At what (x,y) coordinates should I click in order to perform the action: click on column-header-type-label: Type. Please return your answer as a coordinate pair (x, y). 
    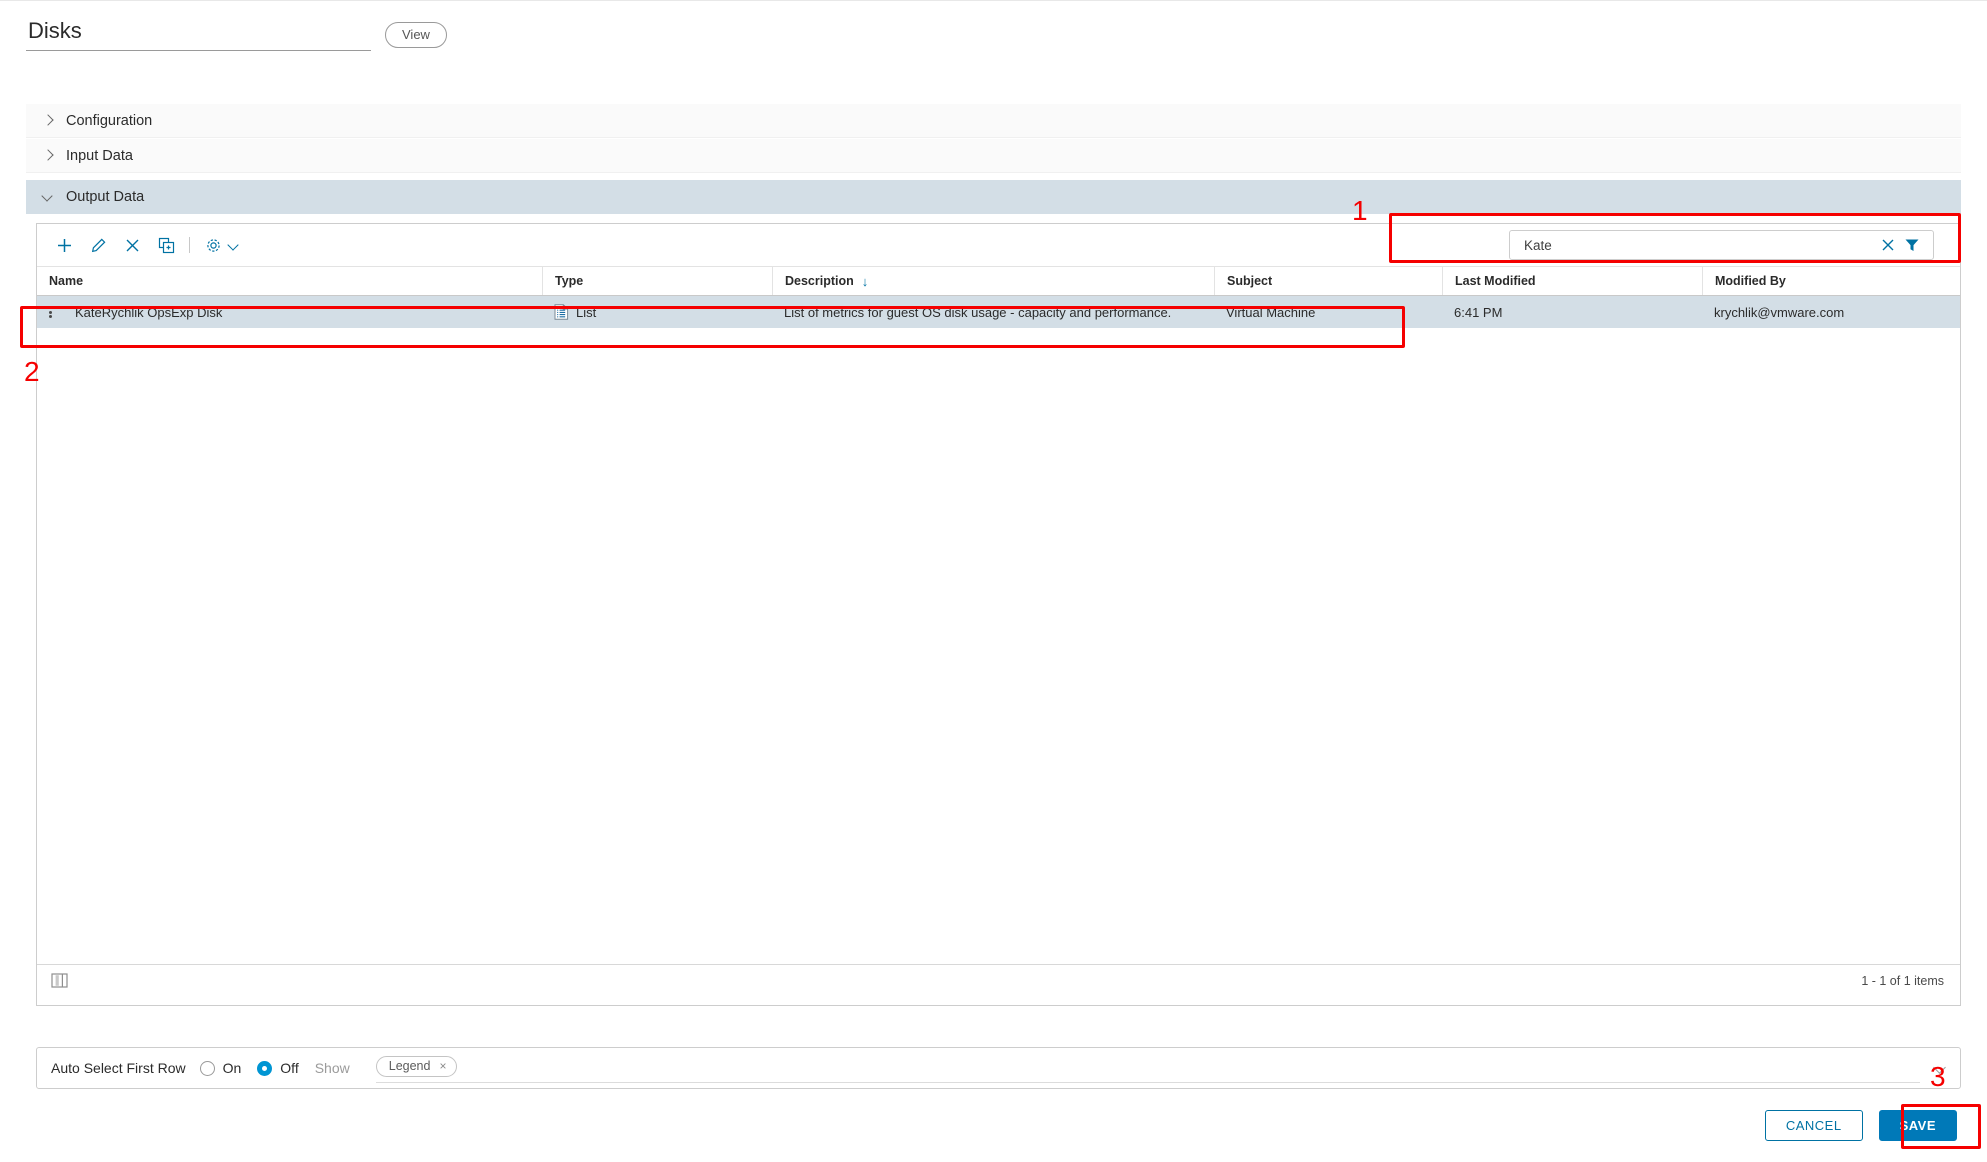
    Looking at the image, I should click on (569, 281).